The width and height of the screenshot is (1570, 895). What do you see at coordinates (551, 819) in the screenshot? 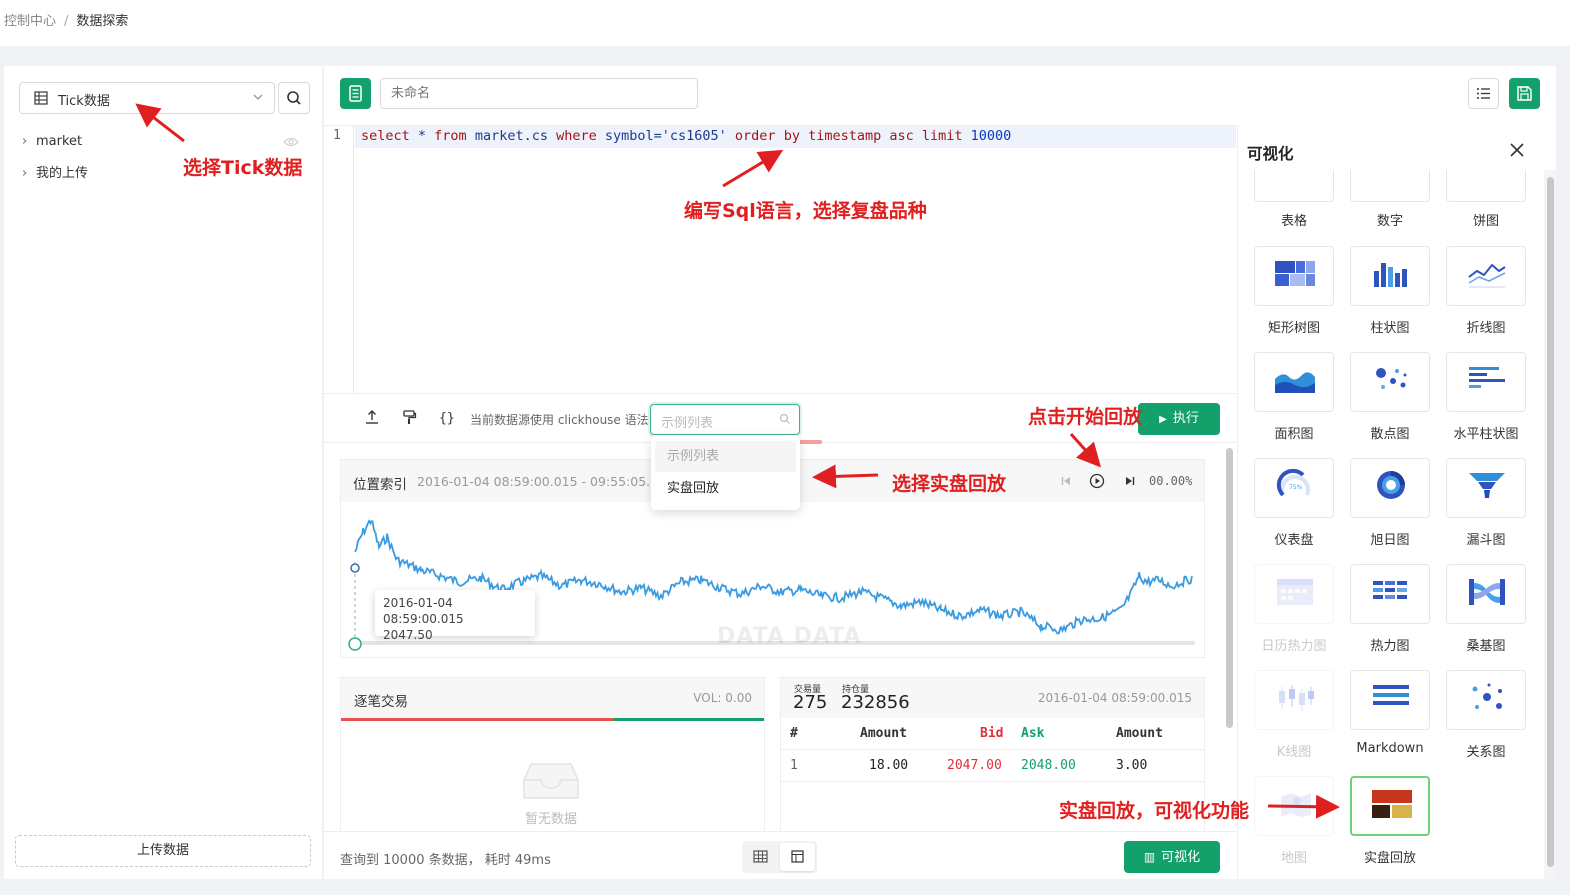
I see `empty-text: 暂无数据` at bounding box center [551, 819].